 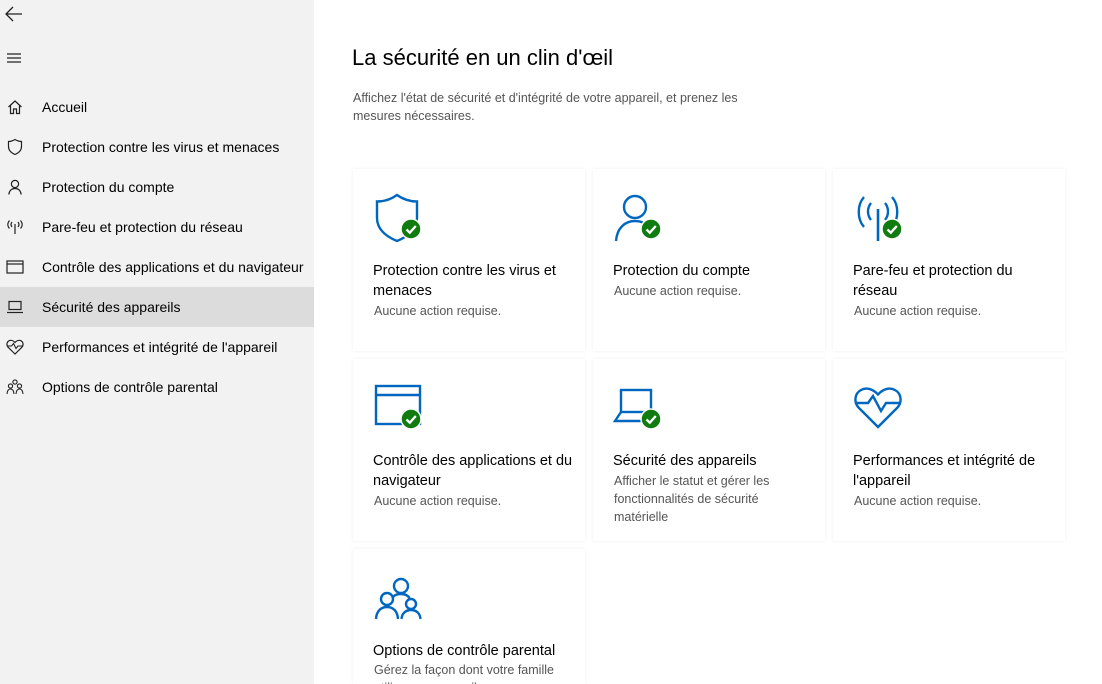 What do you see at coordinates (464, 281) in the screenshot?
I see `tile-title: Protection contre les virus et menaces` at bounding box center [464, 281].